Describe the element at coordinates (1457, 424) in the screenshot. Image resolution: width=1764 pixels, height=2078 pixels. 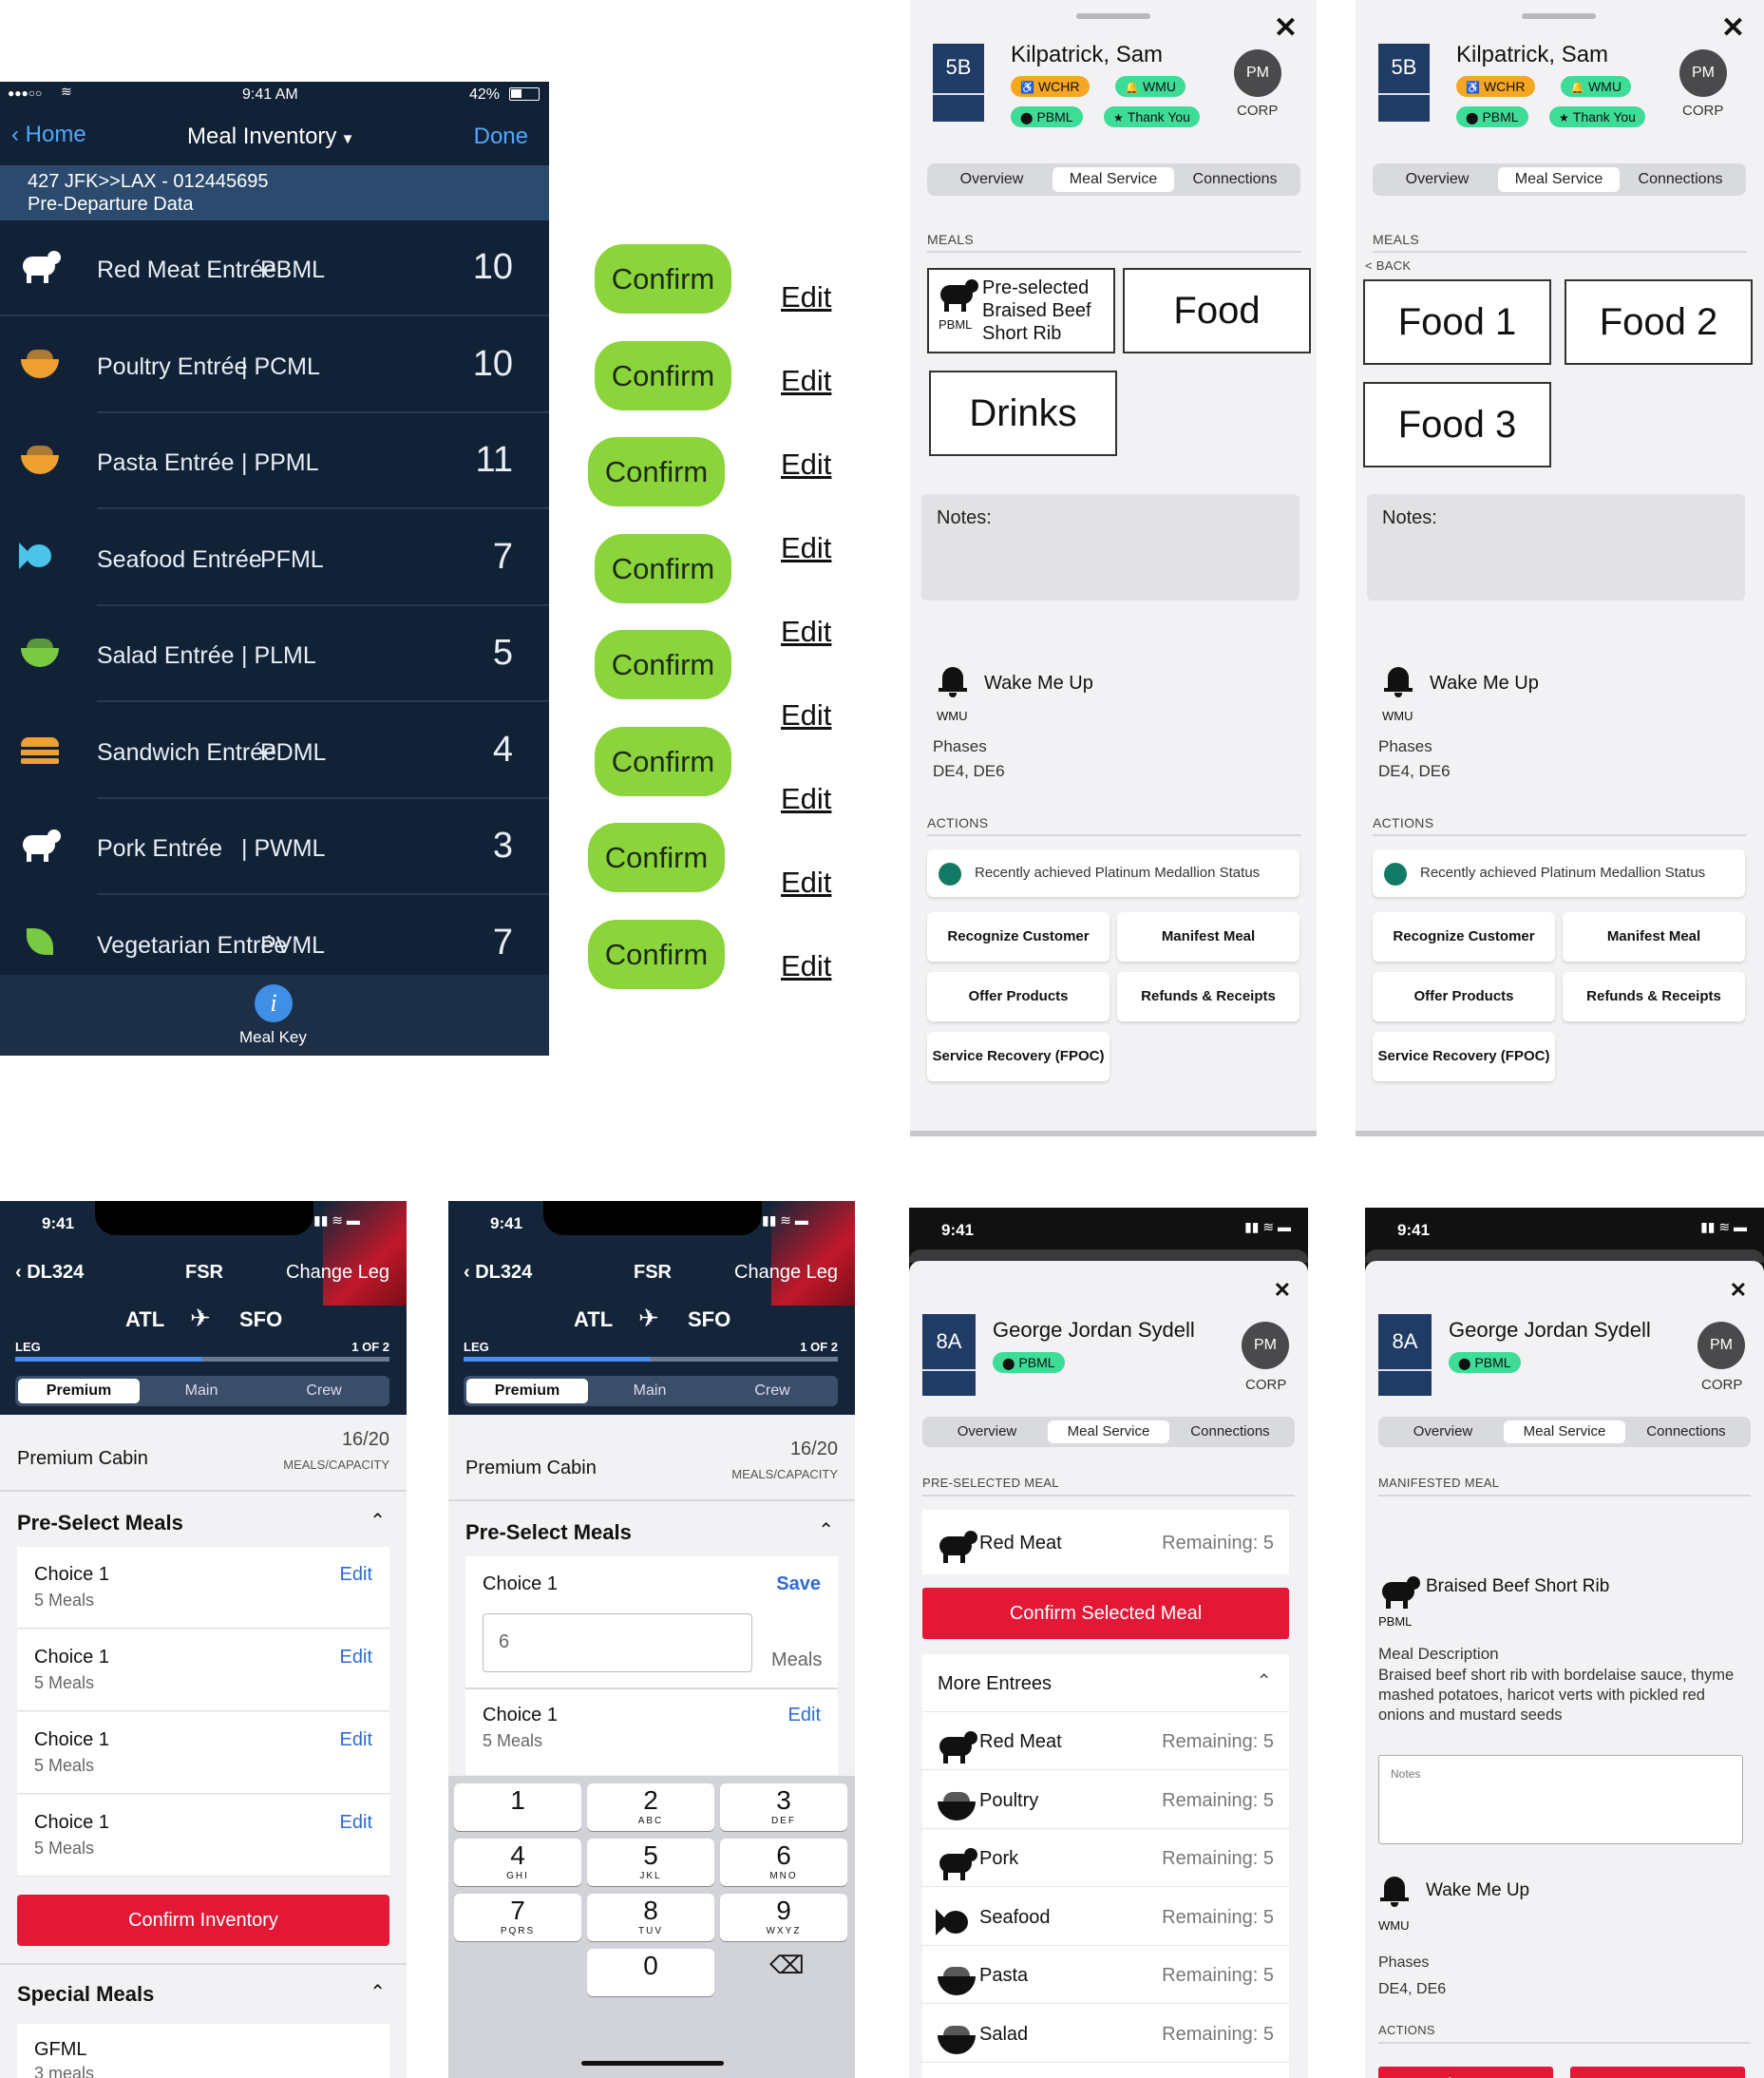
I see `food-item-button: Food 3` at that location.